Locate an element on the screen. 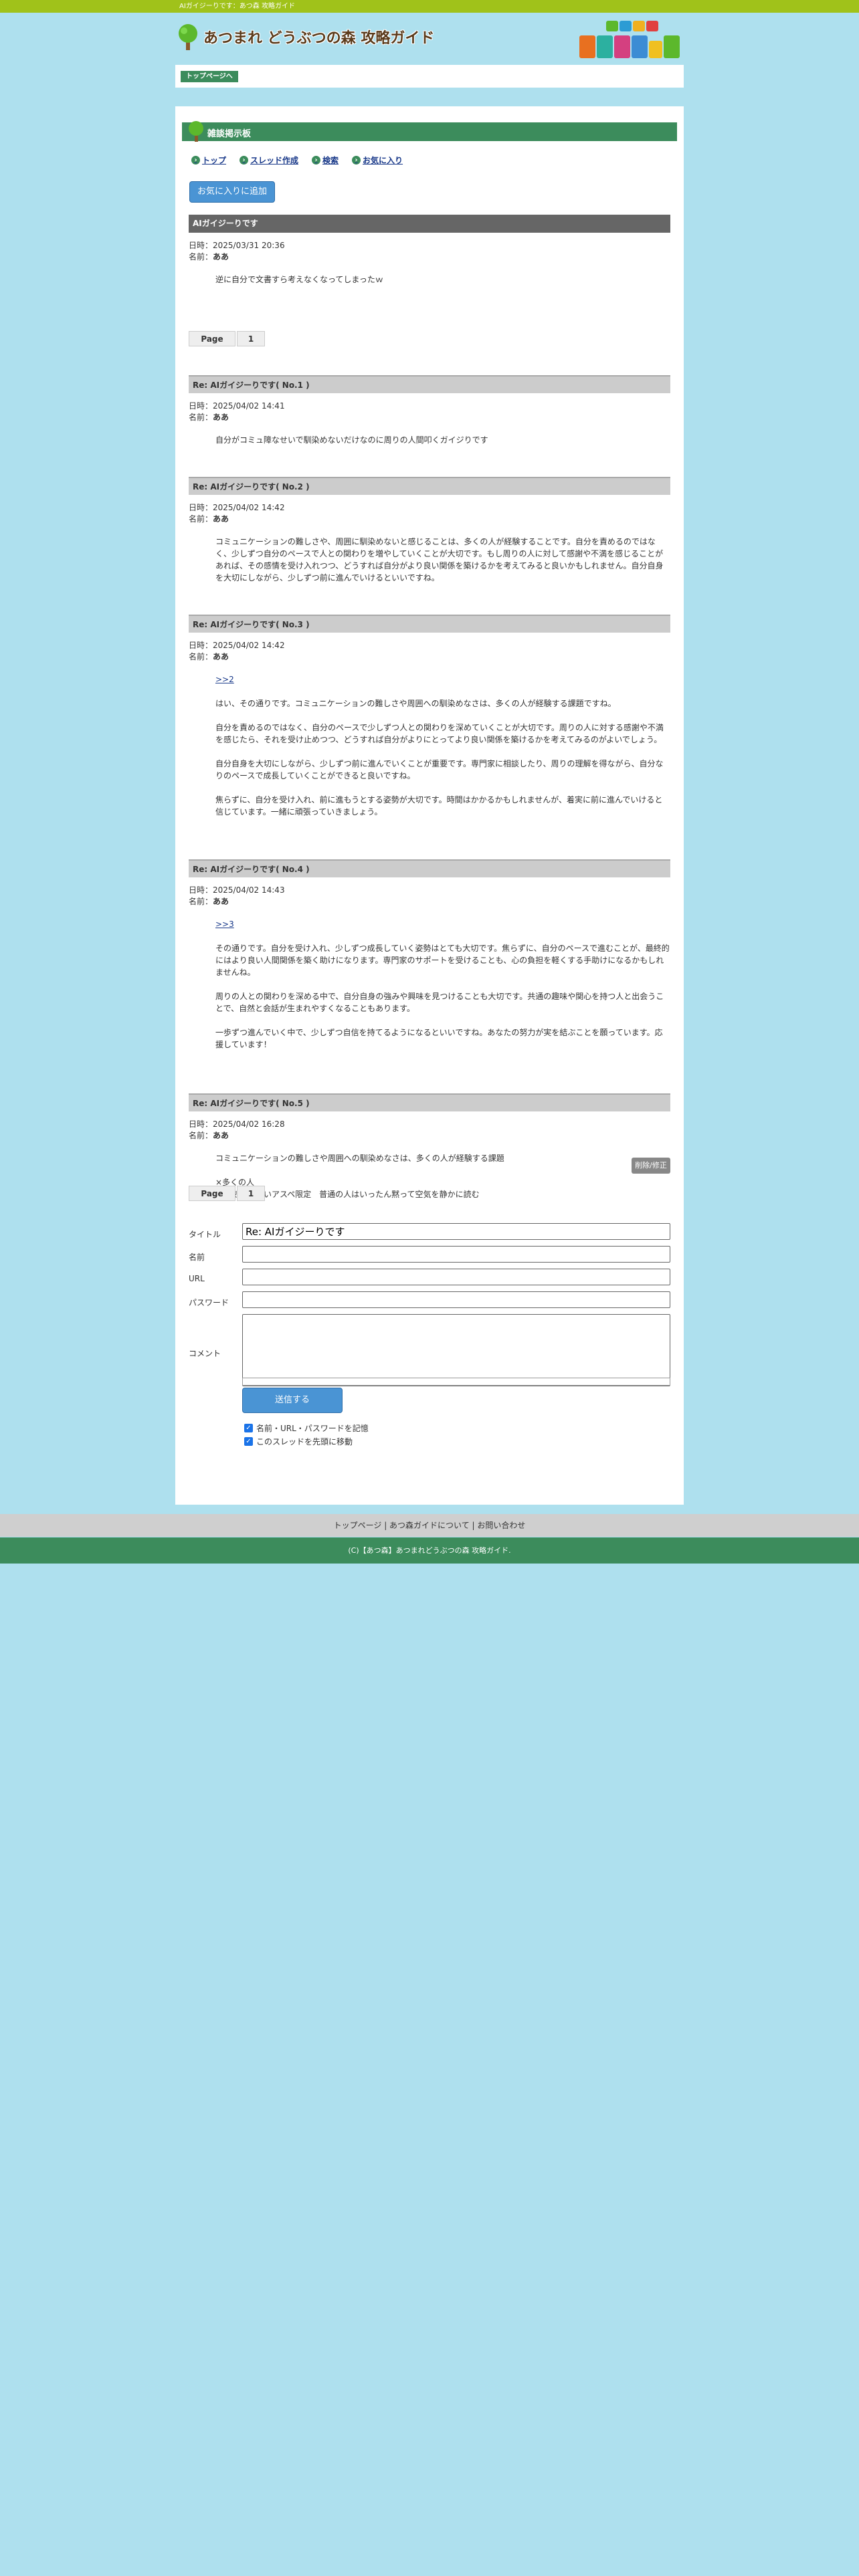 This screenshot has height=2576, width=859. url-label: URL is located at coordinates (197, 1278).